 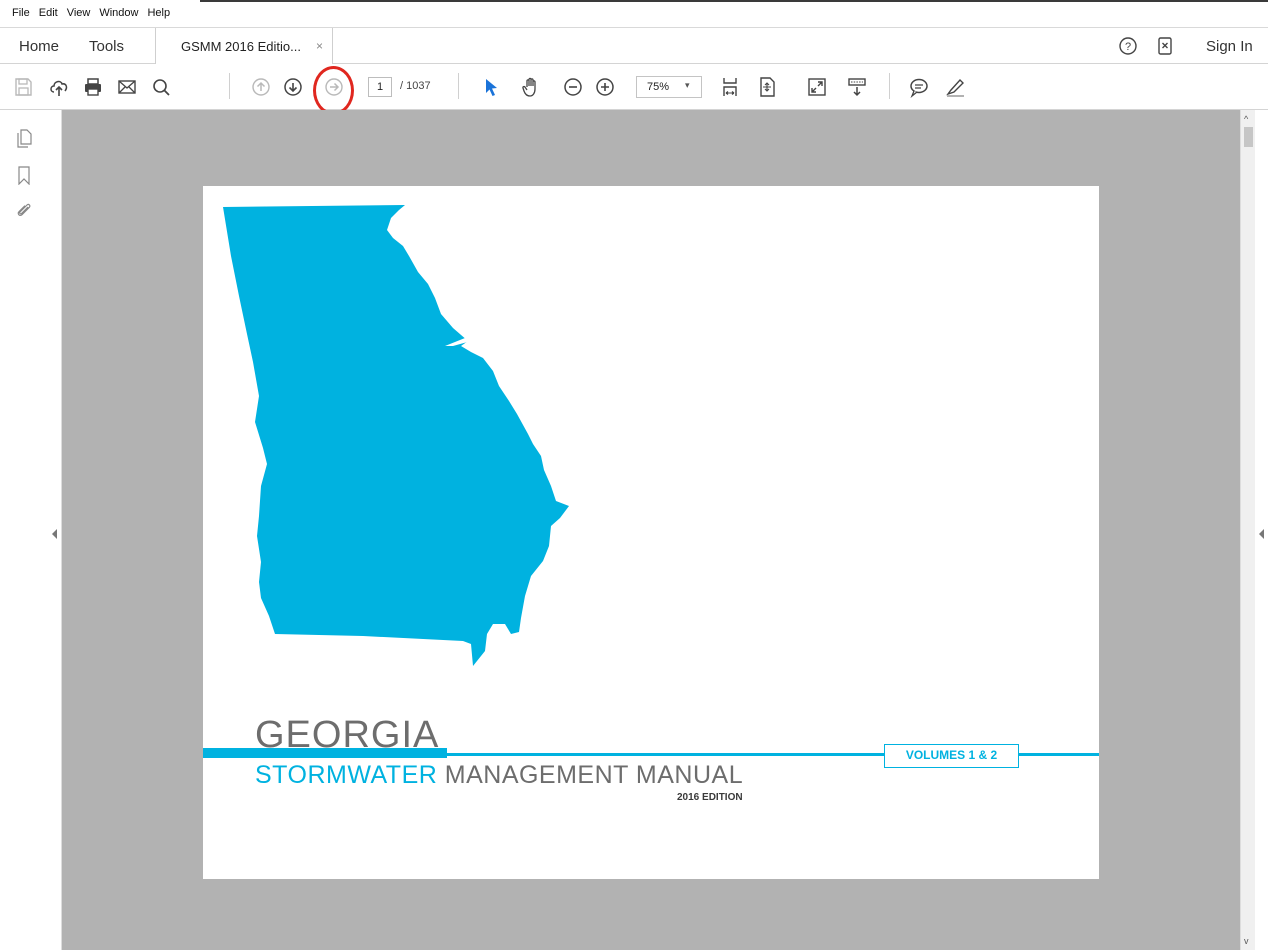 What do you see at coordinates (325, 753) in the screenshot?
I see `cover-accent-bar-thick` at bounding box center [325, 753].